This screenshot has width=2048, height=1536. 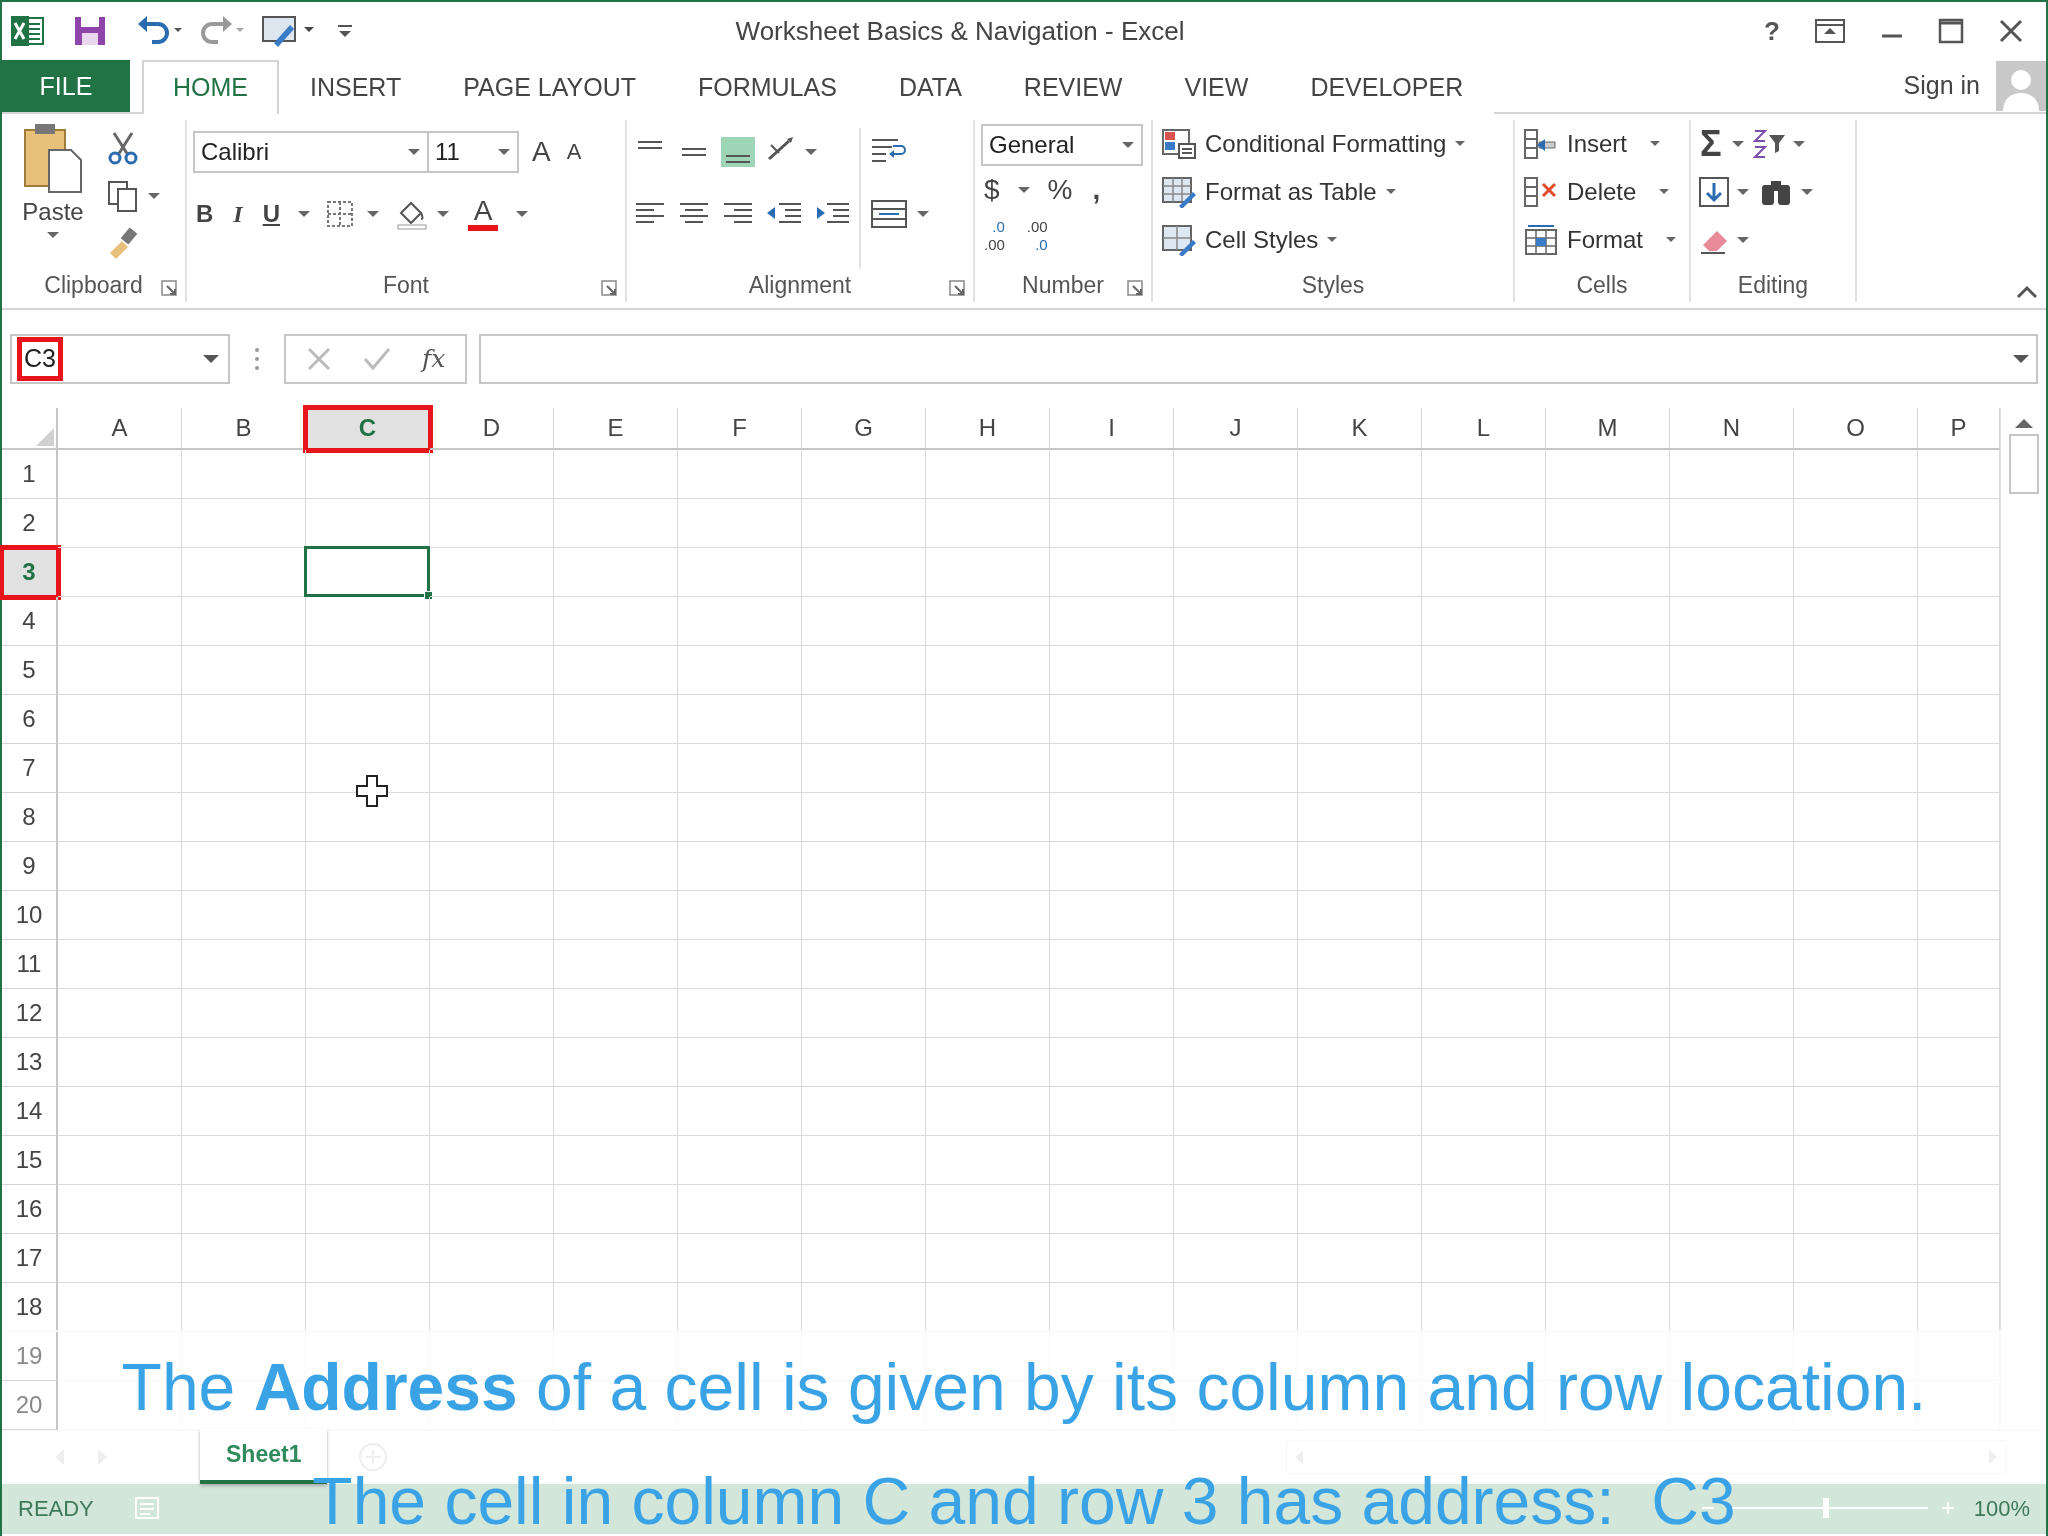 What do you see at coordinates (30, 1013) in the screenshot?
I see `row-header: 12` at bounding box center [30, 1013].